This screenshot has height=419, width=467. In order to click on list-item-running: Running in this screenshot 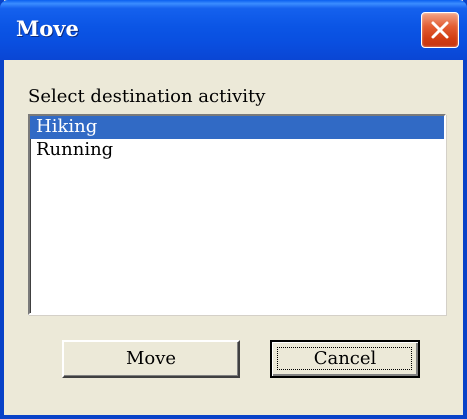, I will do `click(237, 150)`.